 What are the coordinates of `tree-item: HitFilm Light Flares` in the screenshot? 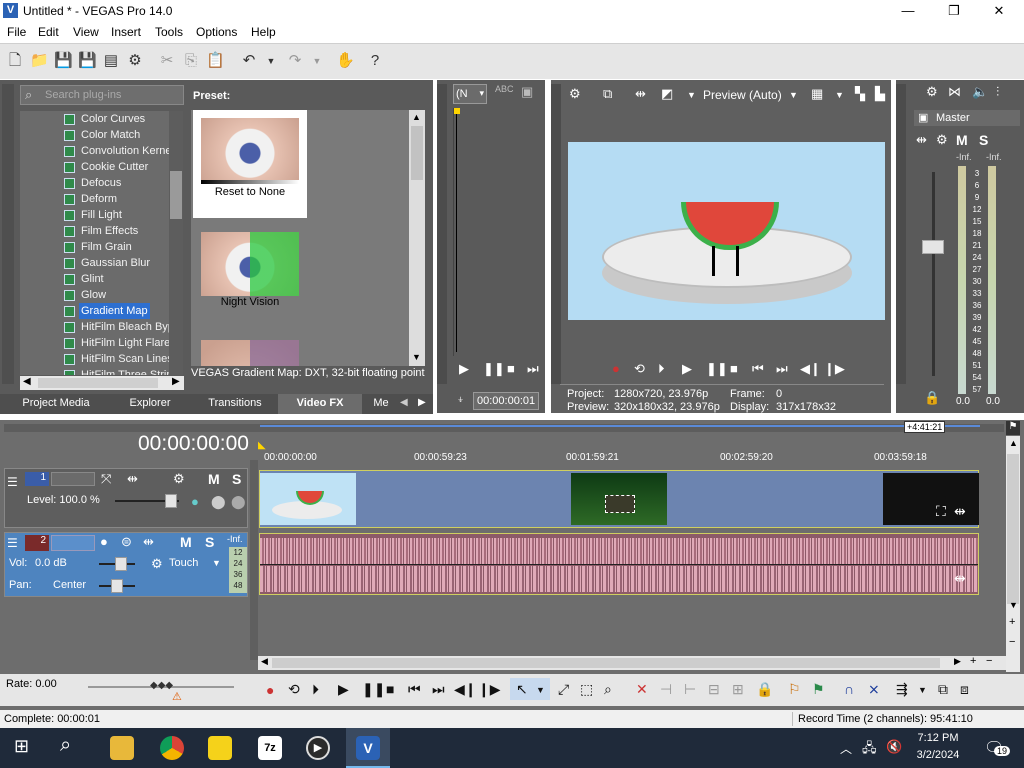 It's located at (94, 343).